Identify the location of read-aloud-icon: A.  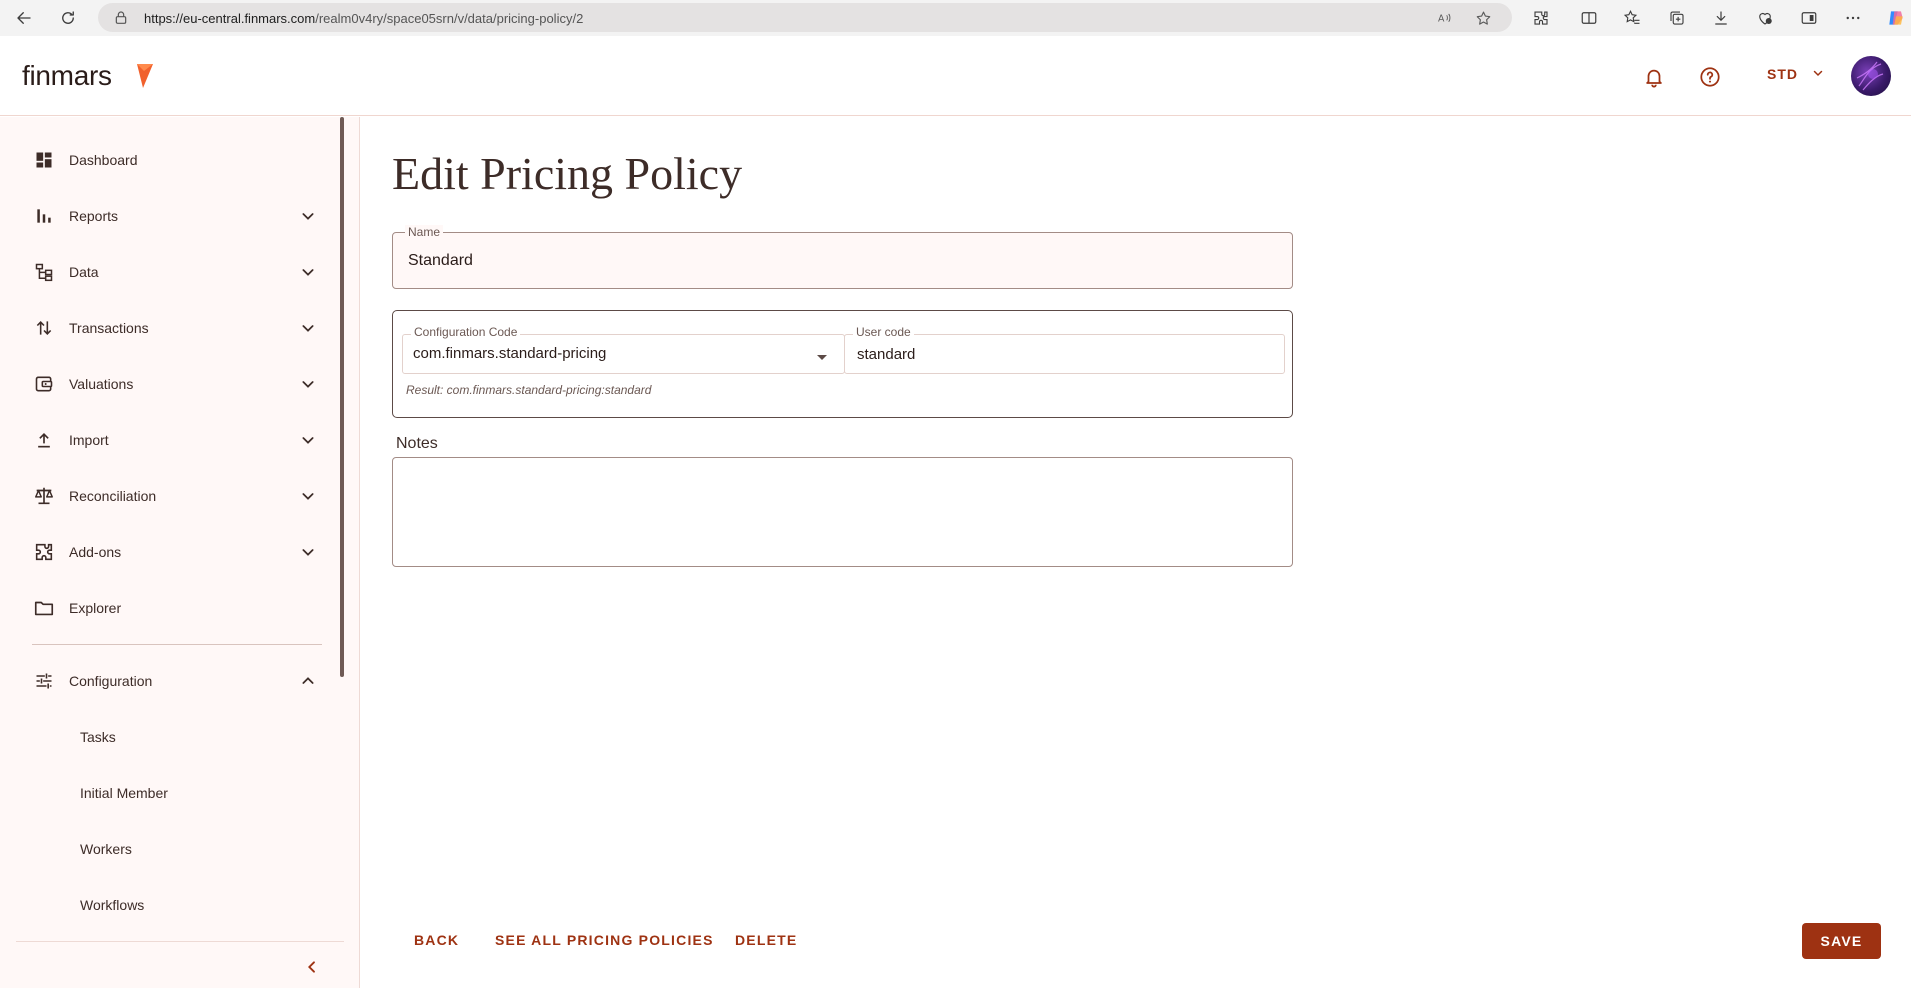
(1444, 18).